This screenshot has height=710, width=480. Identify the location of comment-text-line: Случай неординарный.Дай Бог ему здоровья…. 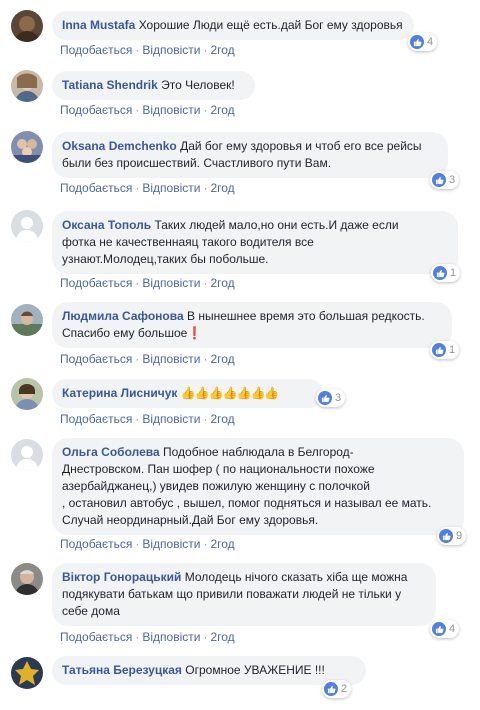
(190, 520).